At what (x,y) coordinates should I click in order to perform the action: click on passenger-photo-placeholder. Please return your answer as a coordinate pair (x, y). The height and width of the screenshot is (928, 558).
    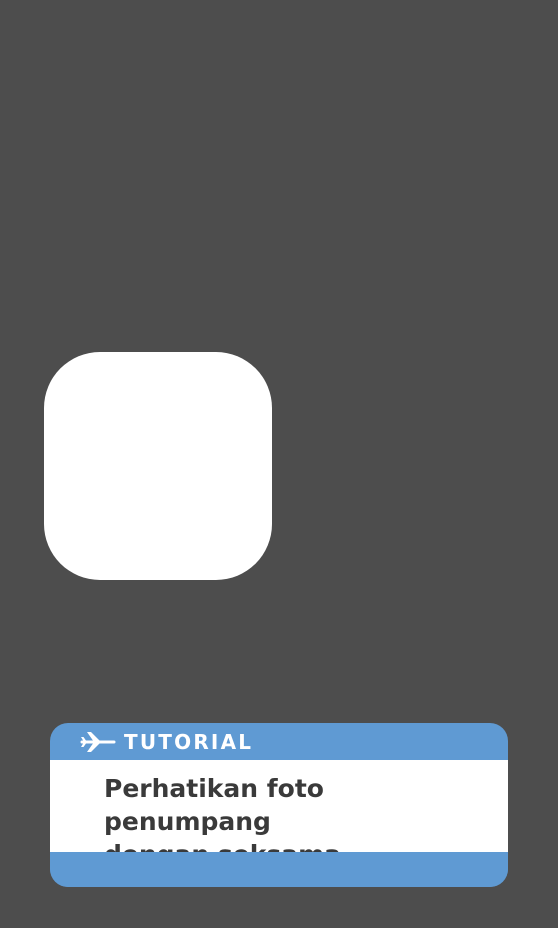
    Looking at the image, I should click on (158, 466).